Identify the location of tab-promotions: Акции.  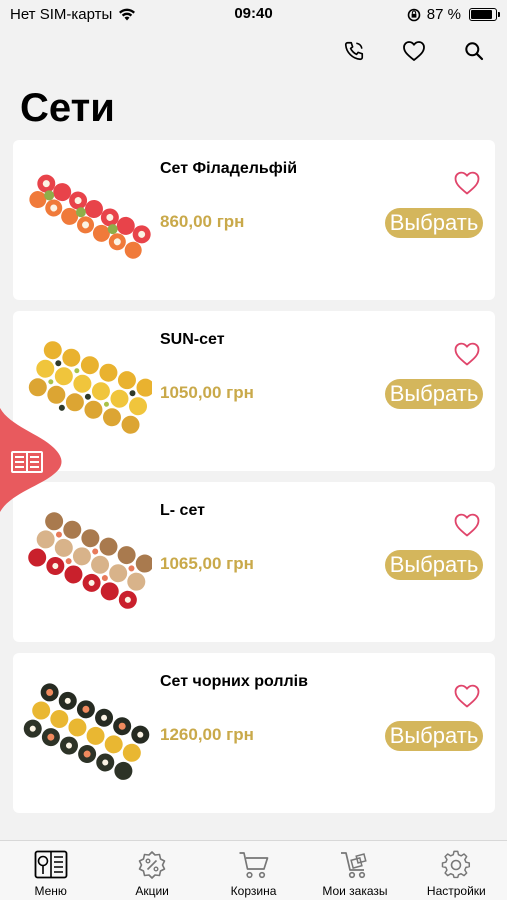
(151, 870).